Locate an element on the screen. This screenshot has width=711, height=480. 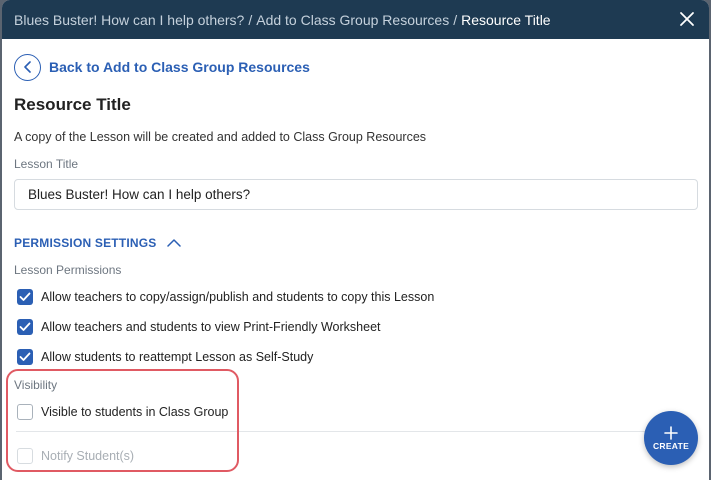
lesson-permissions-label: Lesson Permissions is located at coordinates (68, 270).